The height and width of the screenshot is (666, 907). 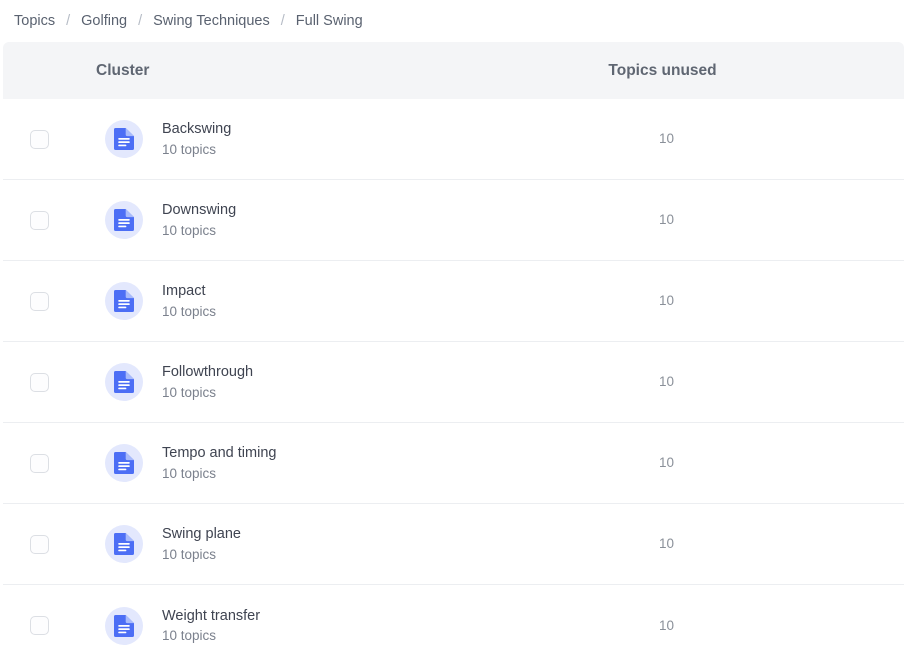 I want to click on table-row: Backswing 10 topics 10, so click(x=453, y=139).